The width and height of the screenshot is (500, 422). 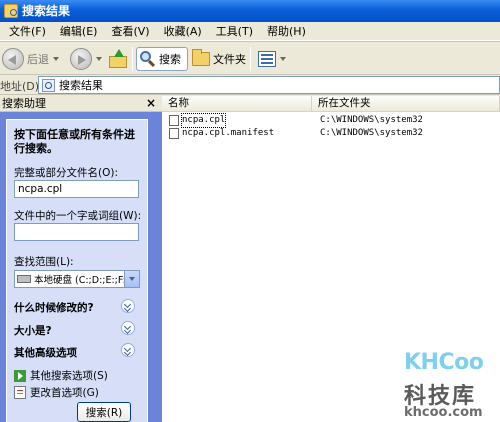 I want to click on magnifier-icon, so click(x=148, y=59).